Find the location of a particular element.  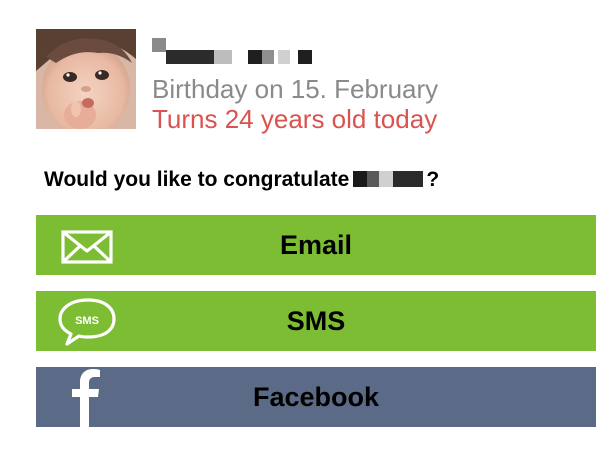

email-button-label: Email is located at coordinates (316, 245).